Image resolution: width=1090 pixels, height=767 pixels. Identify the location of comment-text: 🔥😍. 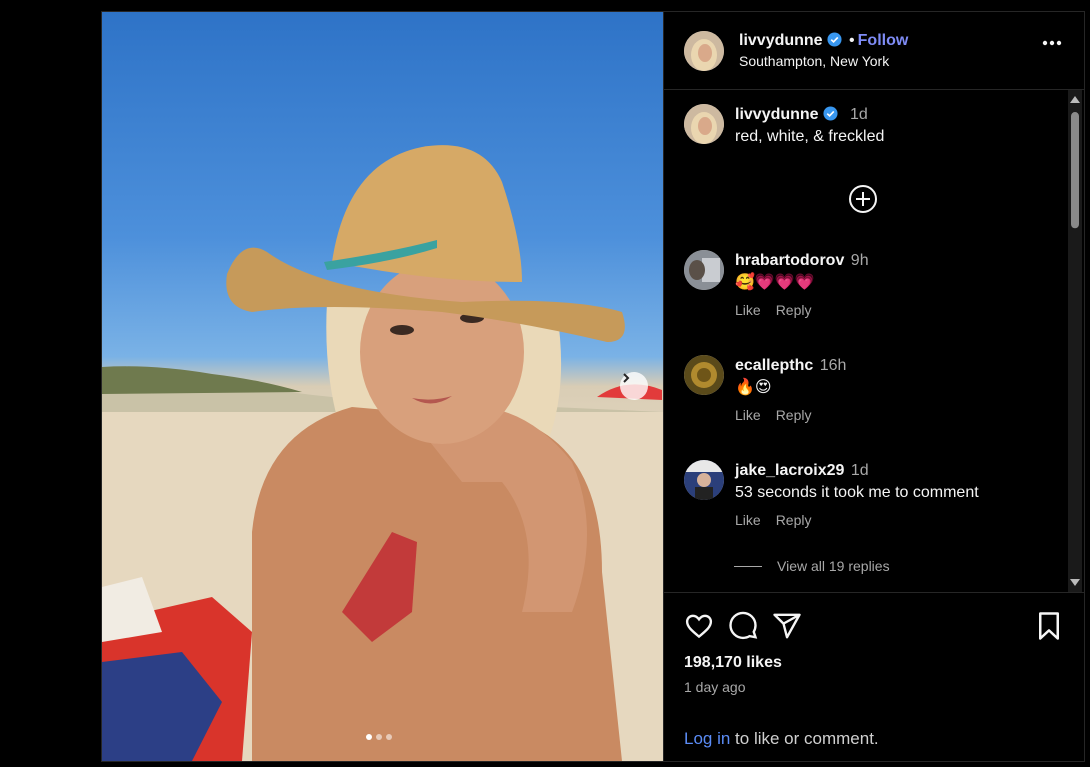
(753, 387).